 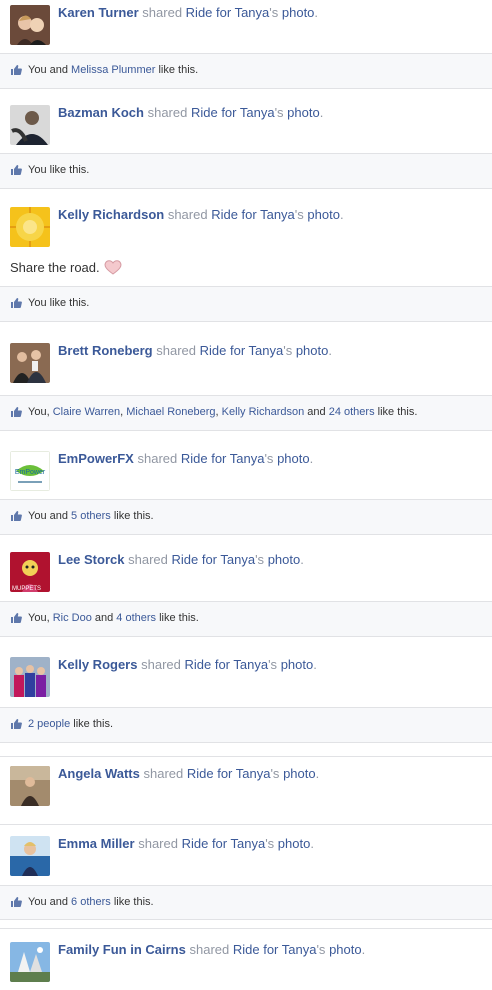 I want to click on people-link: 2 people, so click(x=49, y=724).